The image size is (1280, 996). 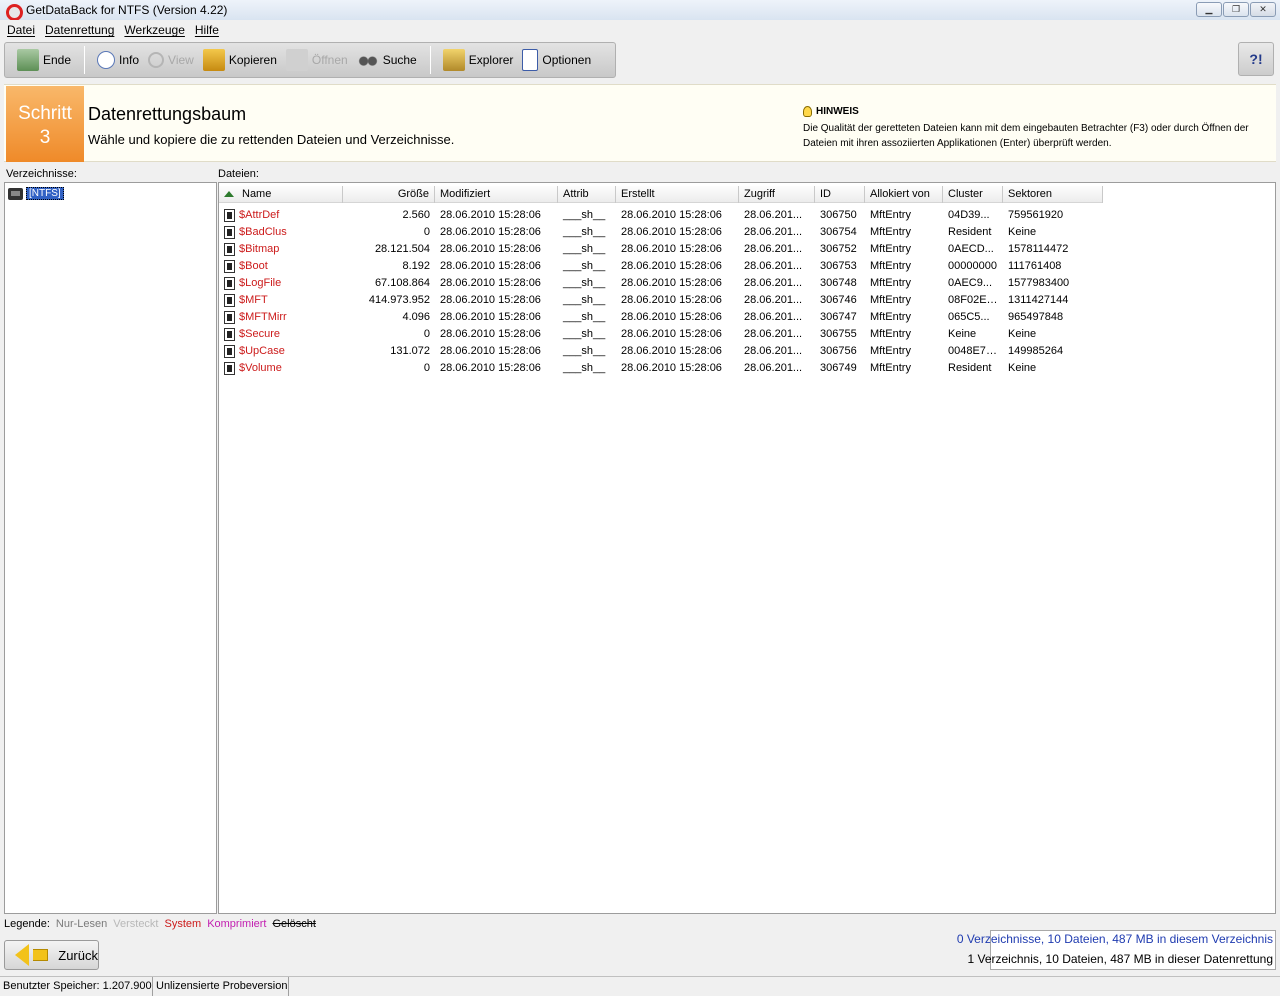 I want to click on column-header-cluster: Cluster, so click(x=973, y=194).